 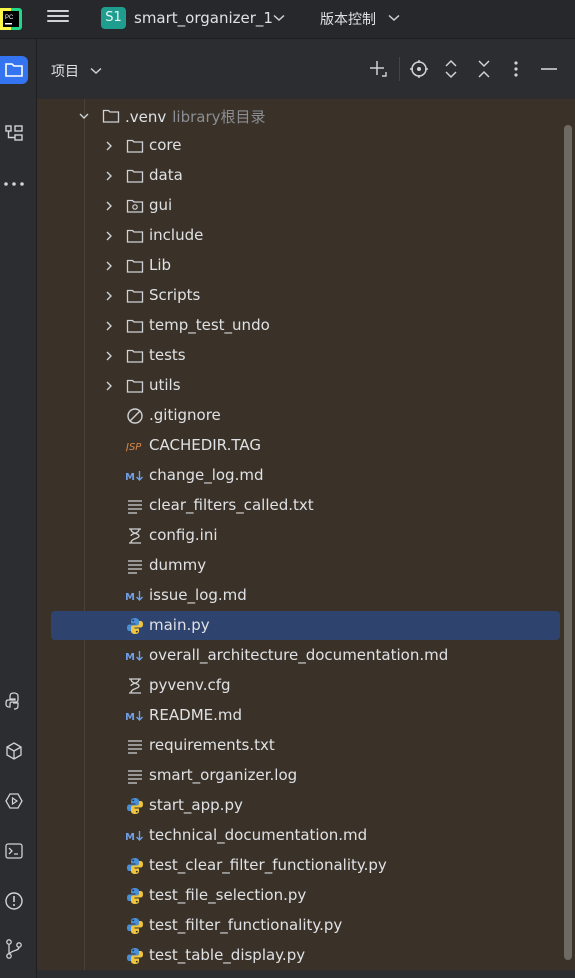 I want to click on tree-file-label: change_log.md, so click(x=206, y=475).